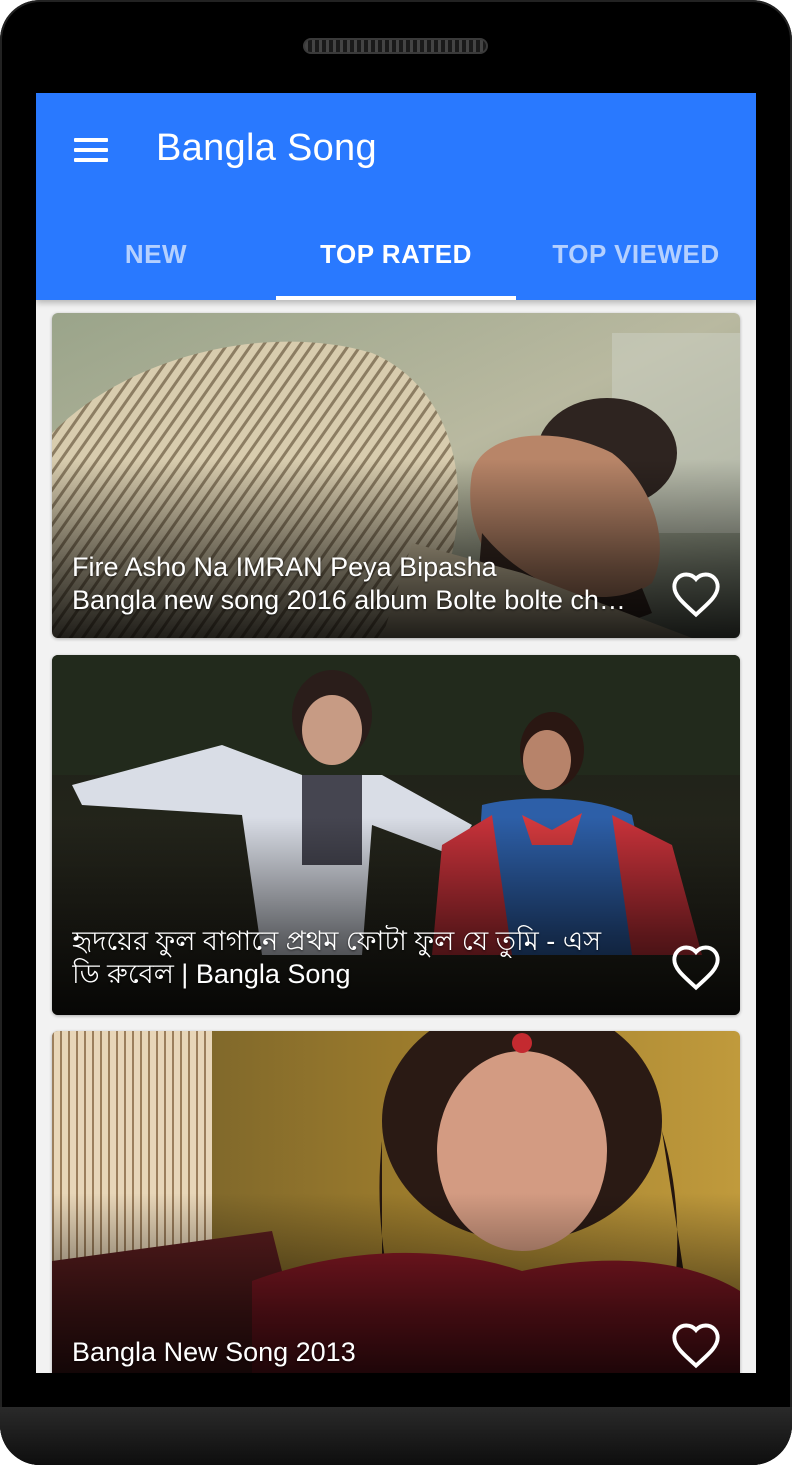  What do you see at coordinates (284, 567) in the screenshot?
I see `song-title-line-1: Fire Asho Na IMRAN Peya Bipasha` at bounding box center [284, 567].